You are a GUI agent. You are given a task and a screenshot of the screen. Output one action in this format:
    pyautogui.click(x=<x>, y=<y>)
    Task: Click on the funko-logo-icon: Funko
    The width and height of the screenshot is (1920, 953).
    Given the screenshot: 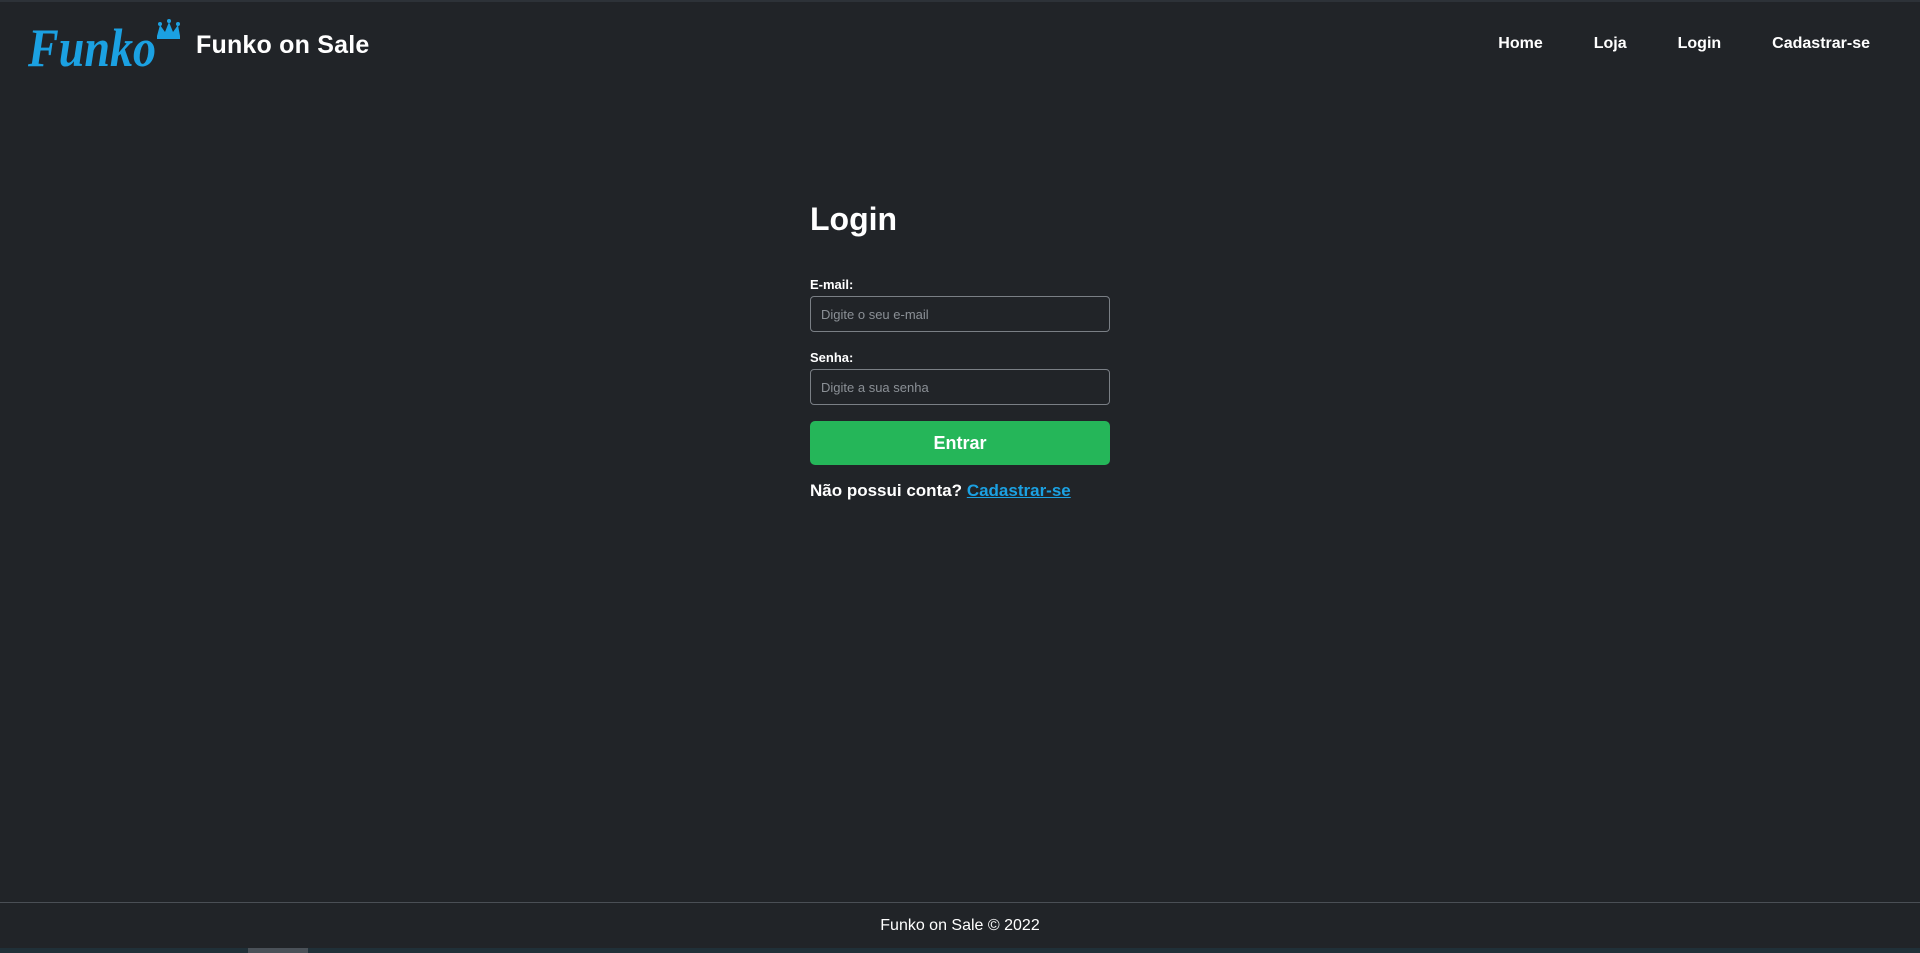 What is the action you would take?
    pyautogui.click(x=103, y=46)
    